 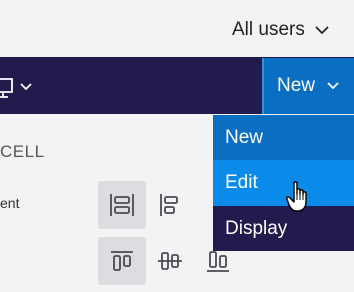 What do you see at coordinates (10, 203) in the screenshot?
I see `alignment-label: ent` at bounding box center [10, 203].